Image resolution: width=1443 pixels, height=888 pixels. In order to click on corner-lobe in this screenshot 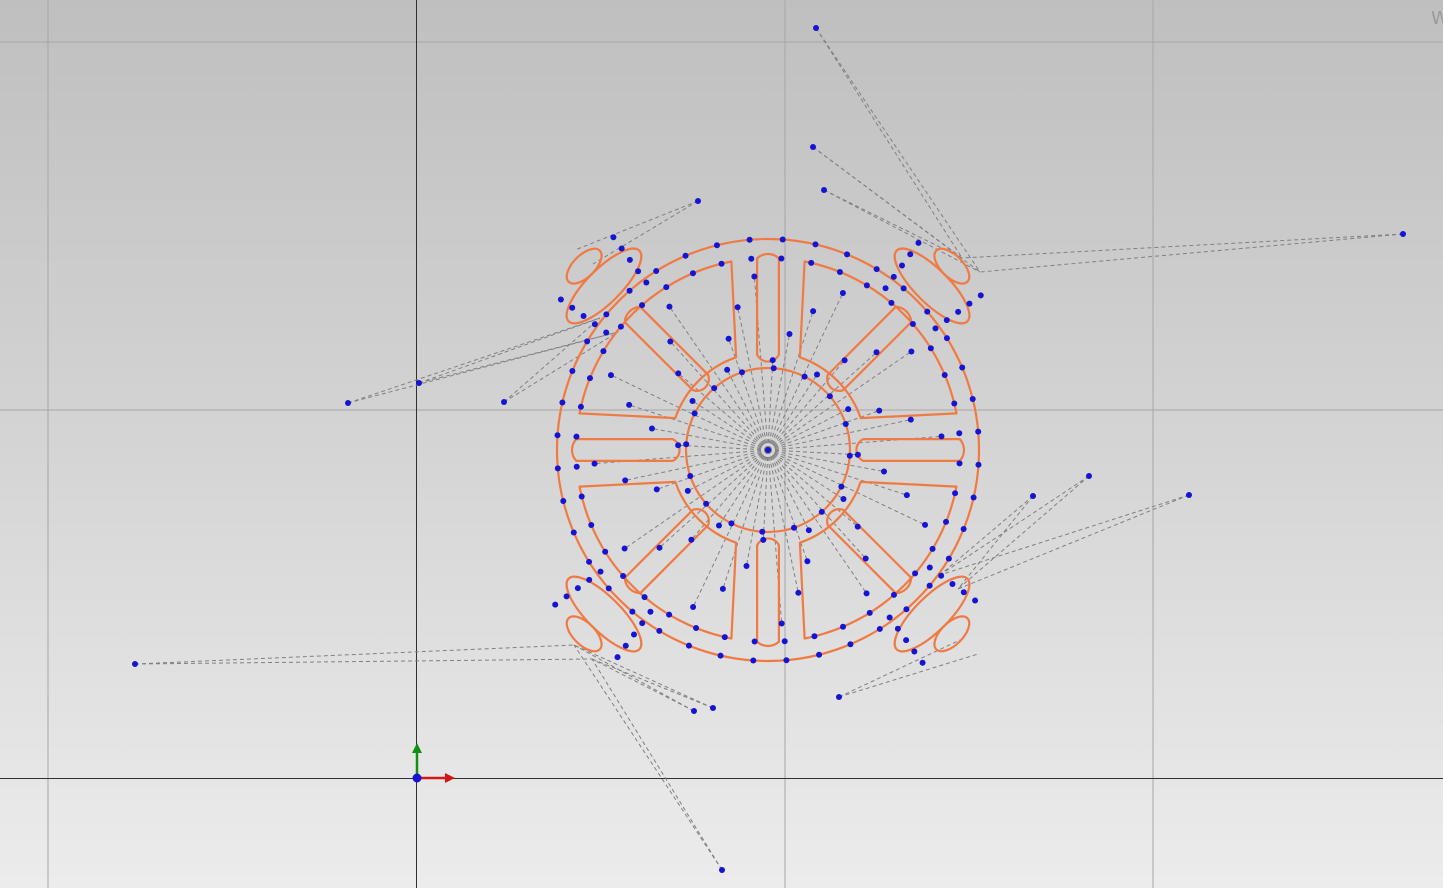, I will do `click(604, 614)`.